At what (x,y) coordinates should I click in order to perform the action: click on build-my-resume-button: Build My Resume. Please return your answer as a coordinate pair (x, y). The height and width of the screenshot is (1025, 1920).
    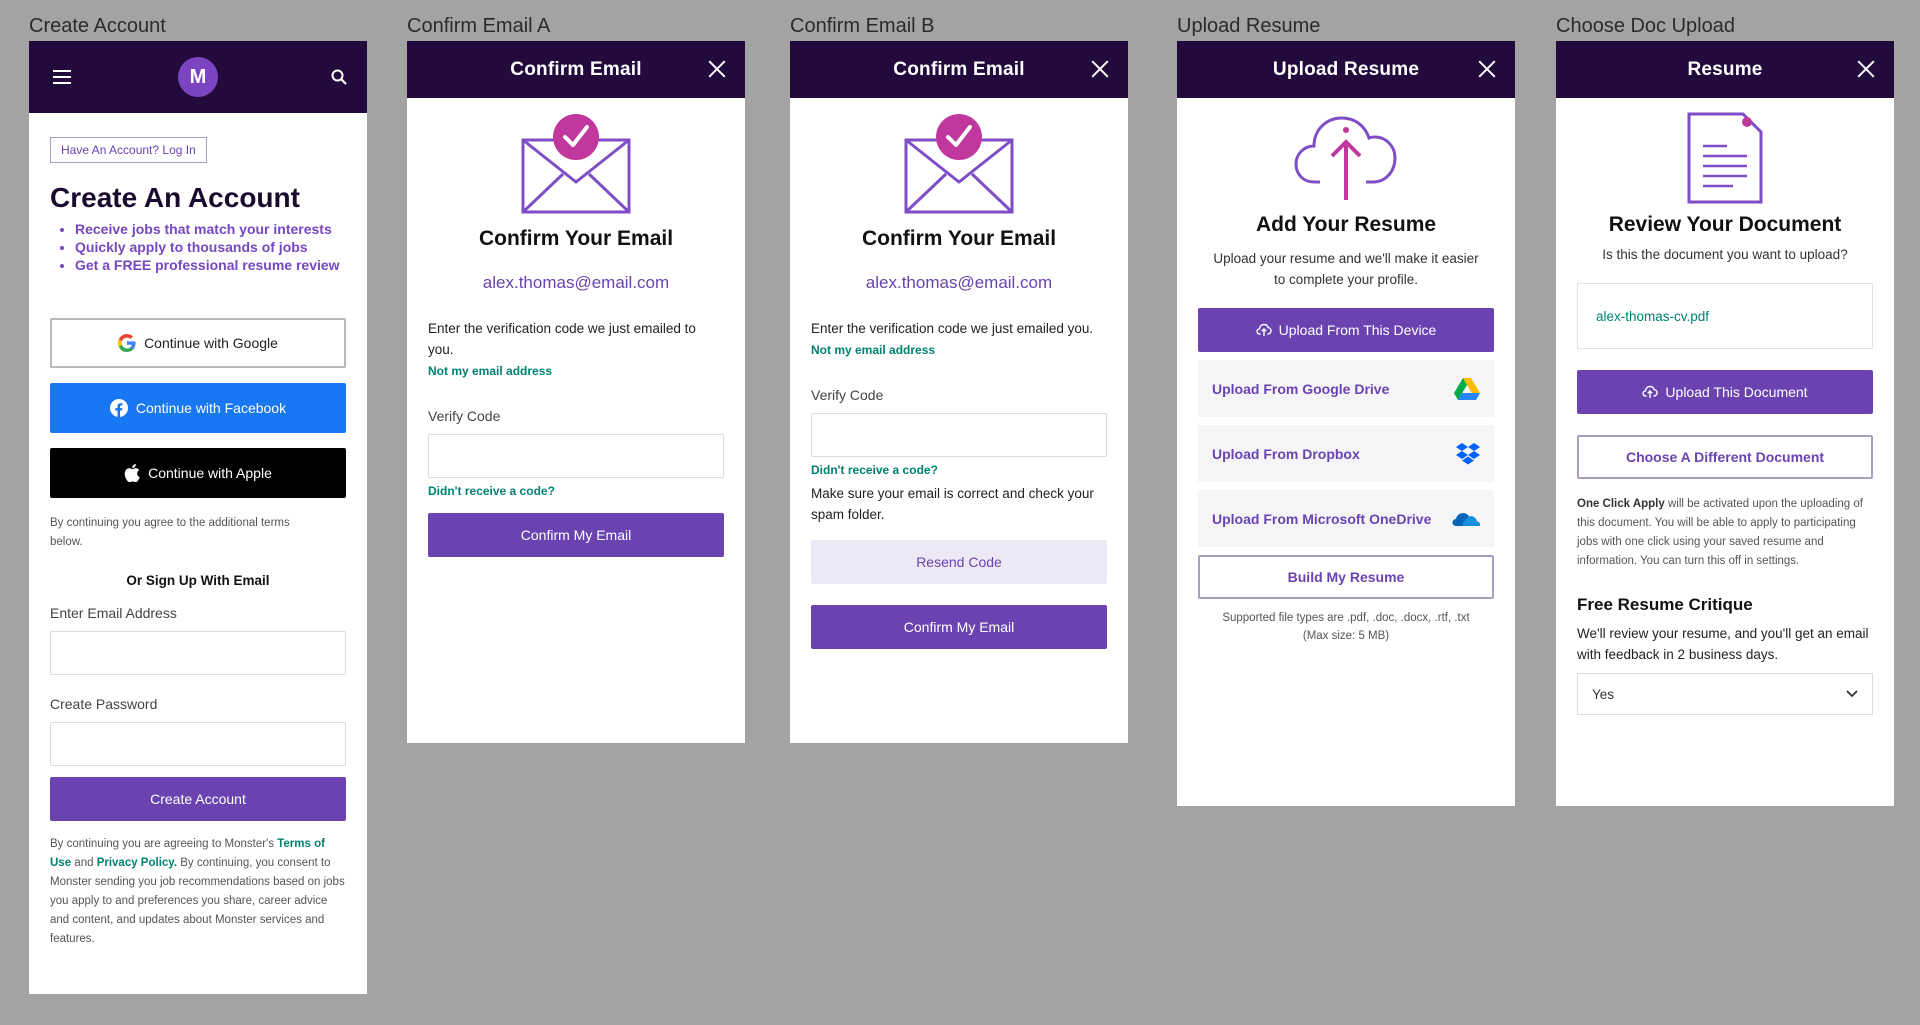
    Looking at the image, I should click on (1346, 577).